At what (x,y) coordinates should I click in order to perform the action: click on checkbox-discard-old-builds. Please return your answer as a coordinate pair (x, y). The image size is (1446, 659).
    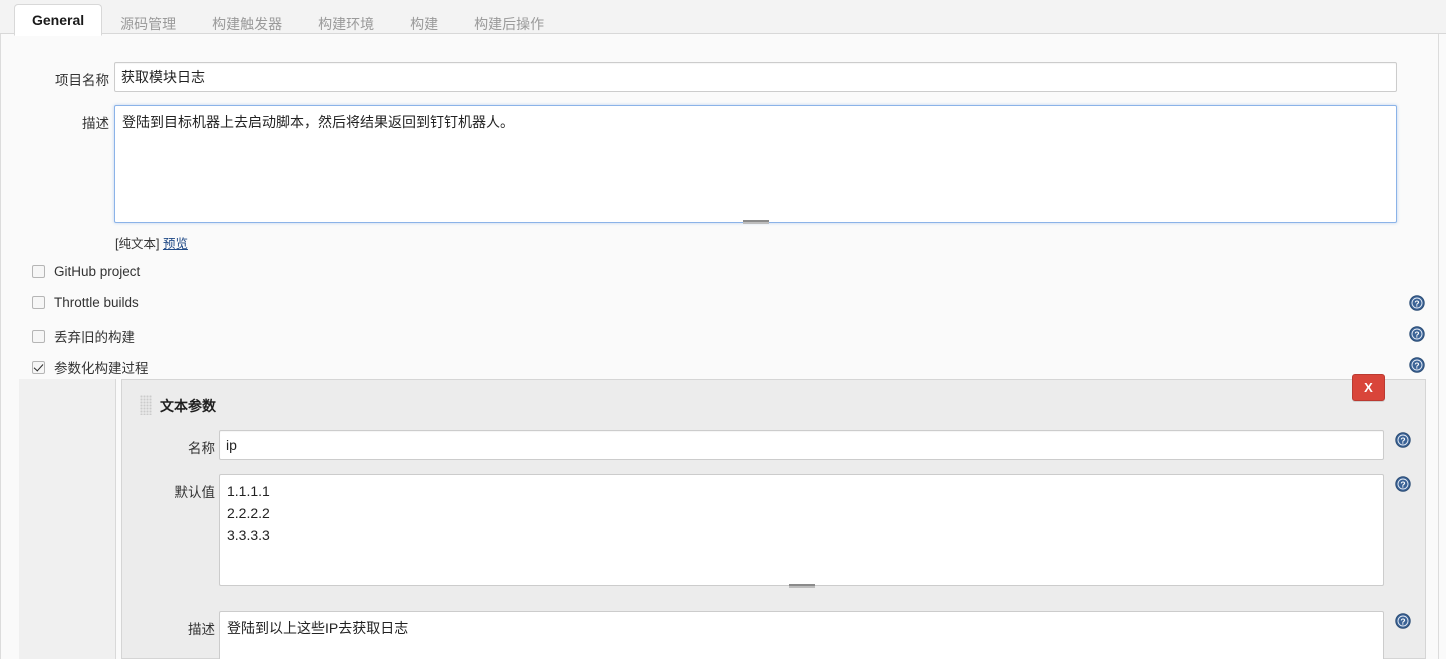
    Looking at the image, I should click on (38, 336).